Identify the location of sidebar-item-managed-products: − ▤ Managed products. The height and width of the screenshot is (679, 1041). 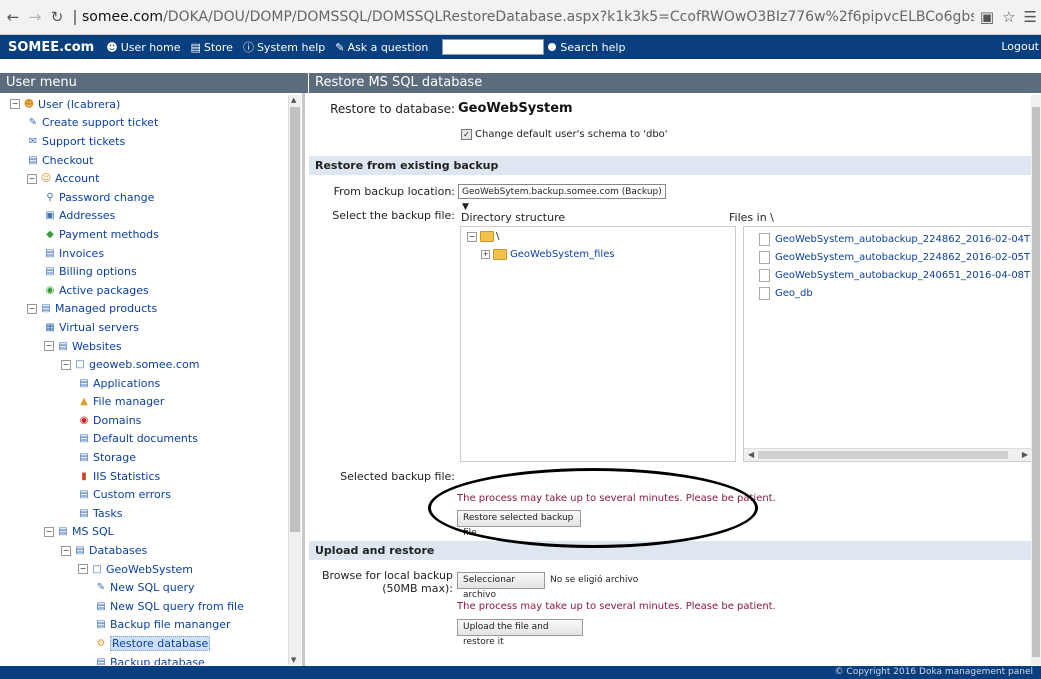
(142, 309).